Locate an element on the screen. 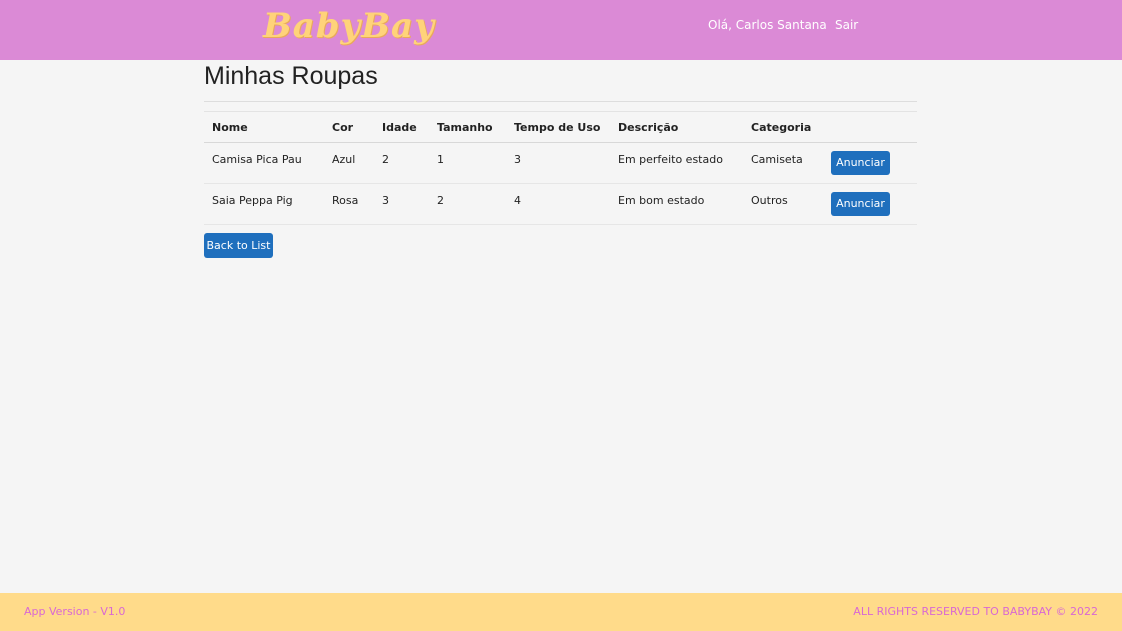 This screenshot has width=1122, height=631. cell-tamanho: 1 is located at coordinates (467, 163).